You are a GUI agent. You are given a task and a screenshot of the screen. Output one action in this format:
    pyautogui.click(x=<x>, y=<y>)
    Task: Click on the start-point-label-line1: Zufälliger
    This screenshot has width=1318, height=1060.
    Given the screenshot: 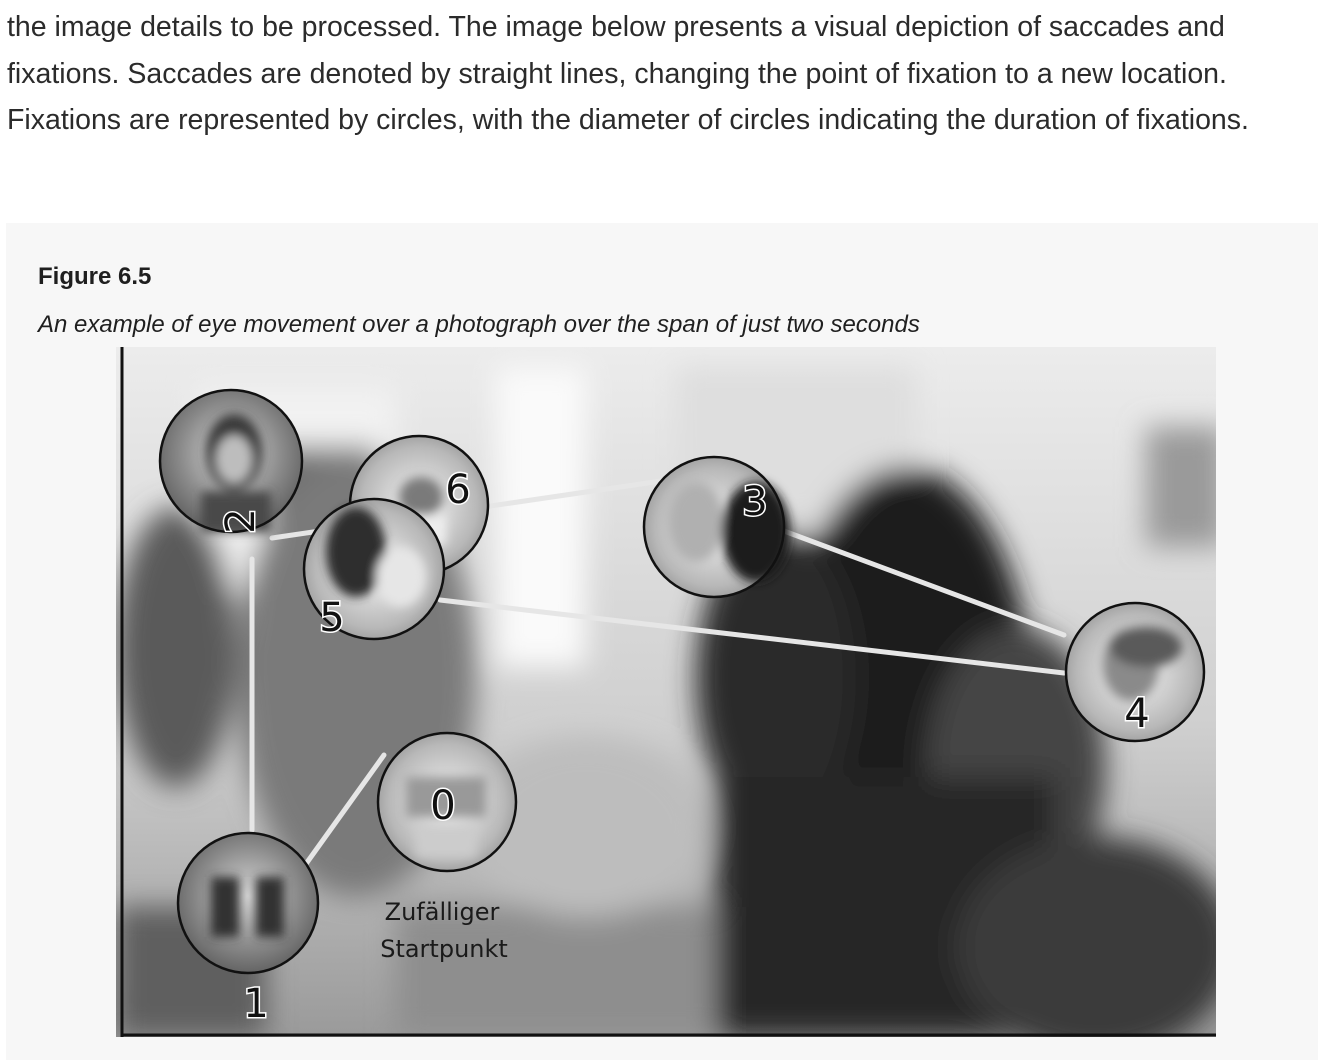 What is the action you would take?
    pyautogui.click(x=442, y=912)
    